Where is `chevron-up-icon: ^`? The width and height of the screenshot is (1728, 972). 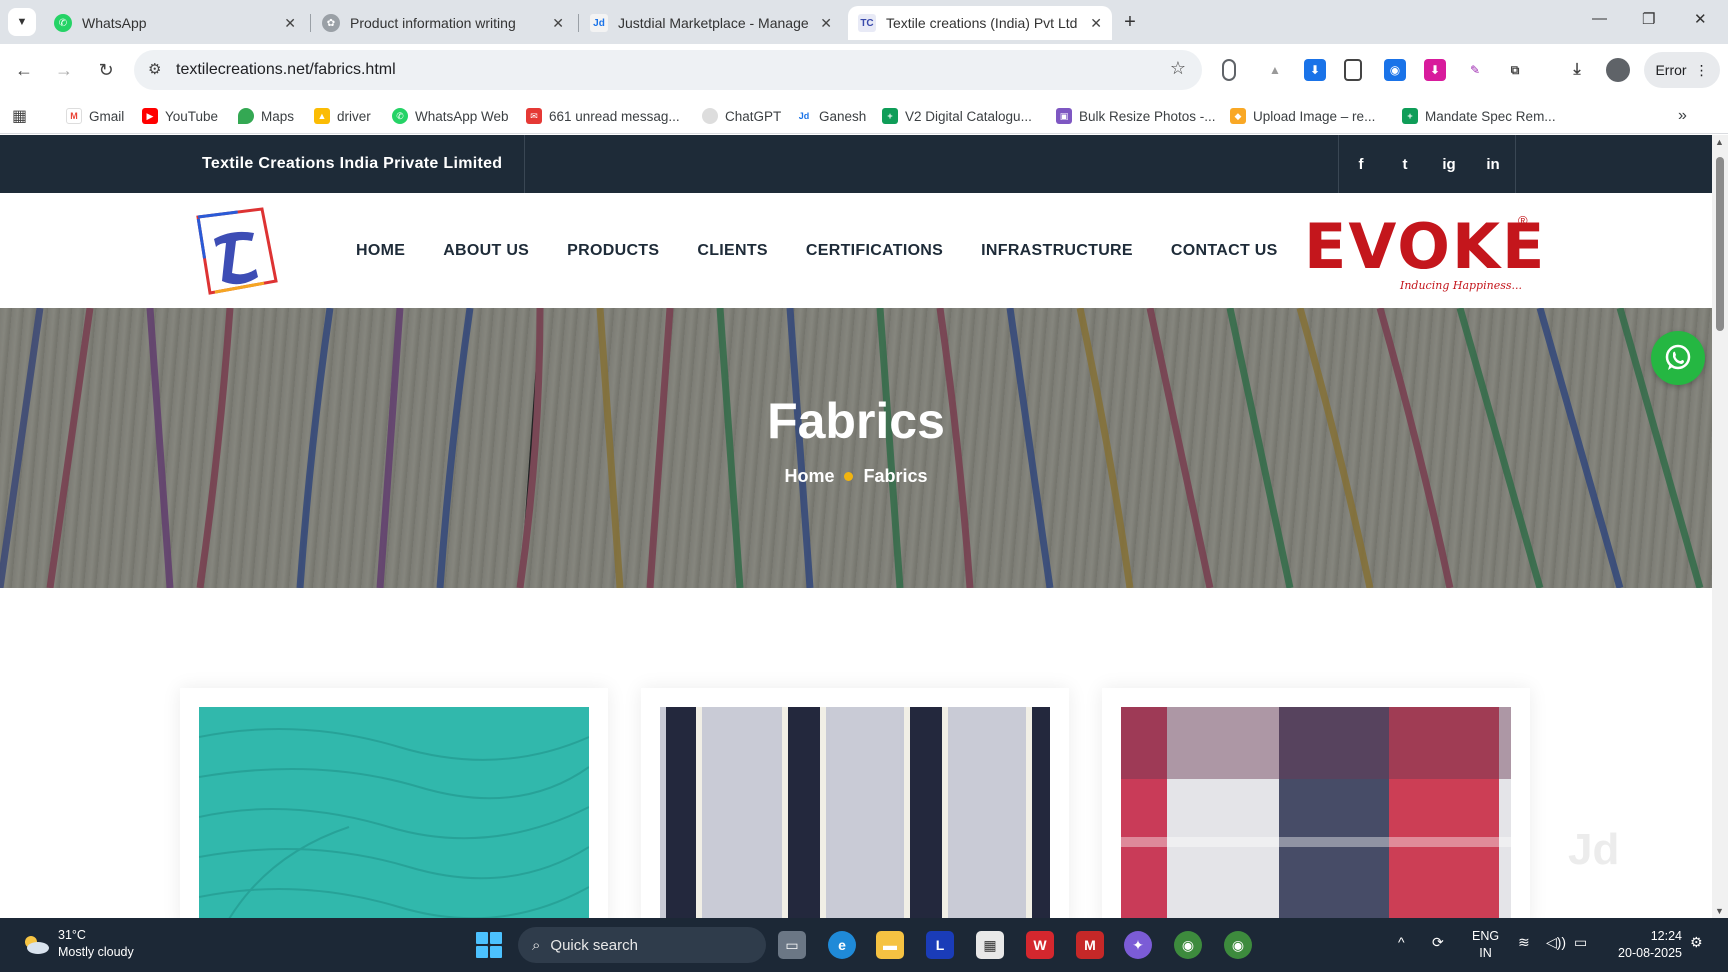 chevron-up-icon: ^ is located at coordinates (1401, 942).